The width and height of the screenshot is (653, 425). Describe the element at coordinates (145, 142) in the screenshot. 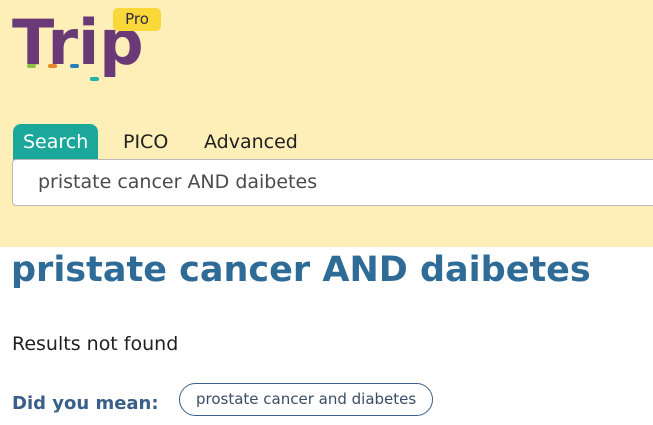

I see `tab-pico: PICO` at that location.